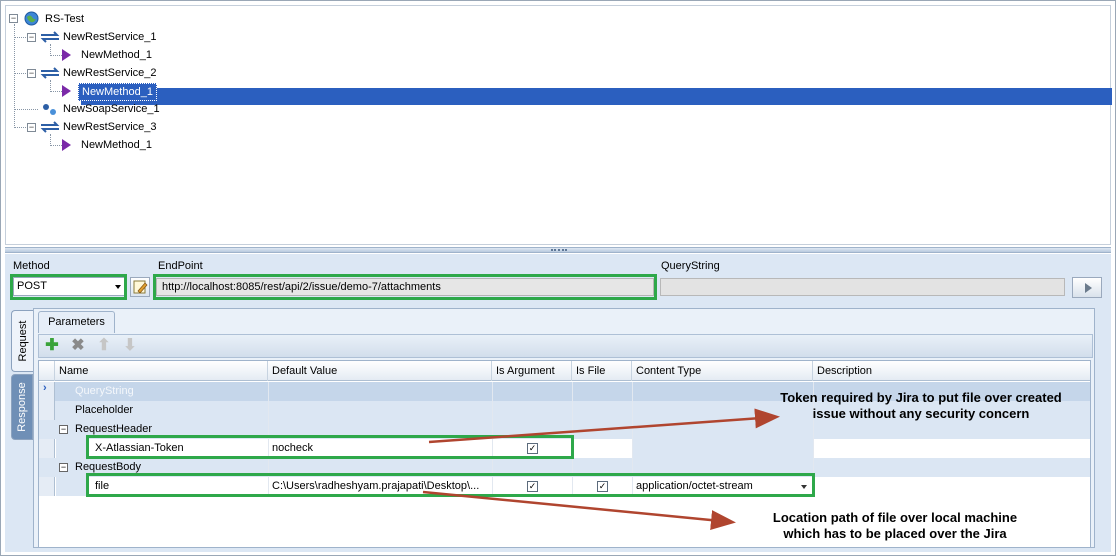  I want to click on tree-item-label: NewRestService_3, so click(110, 127).